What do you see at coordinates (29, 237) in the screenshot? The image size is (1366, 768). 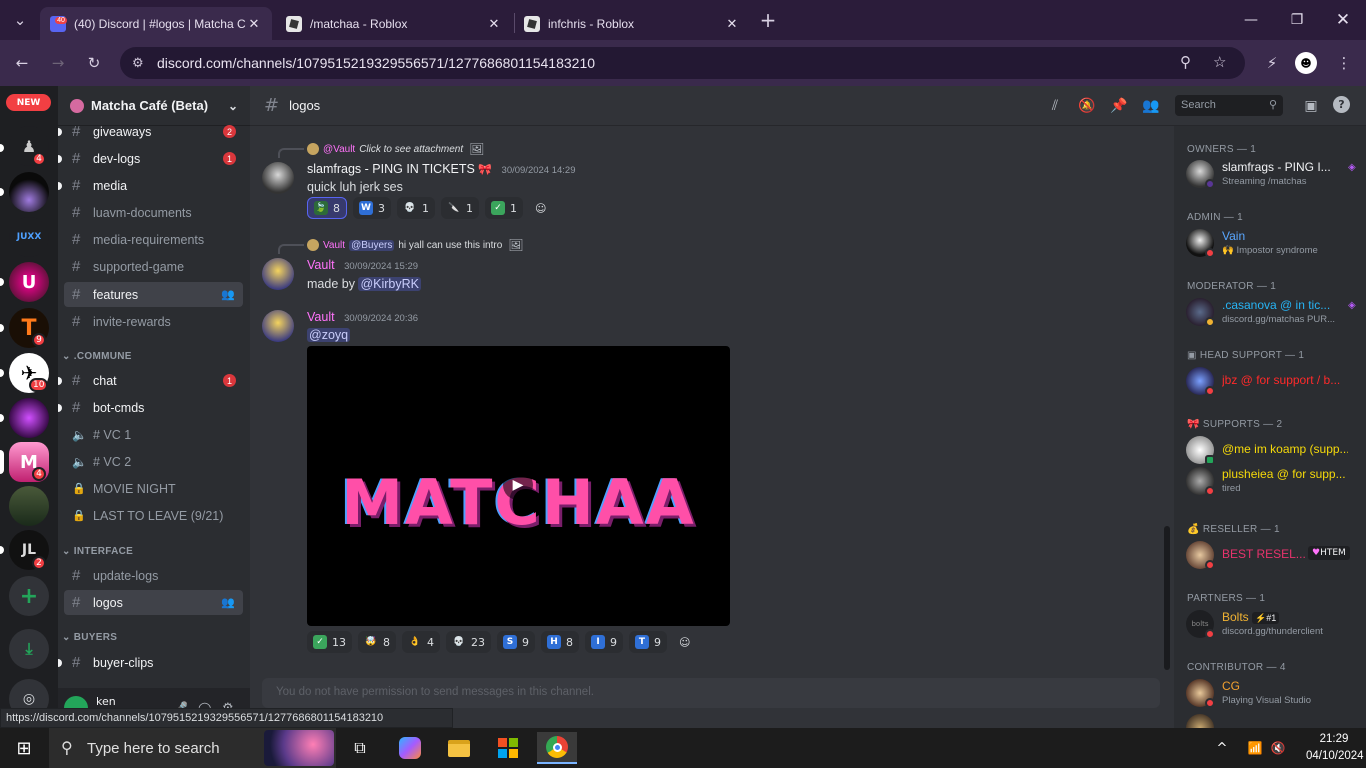 I see `guild-icon: JUXX` at bounding box center [29, 237].